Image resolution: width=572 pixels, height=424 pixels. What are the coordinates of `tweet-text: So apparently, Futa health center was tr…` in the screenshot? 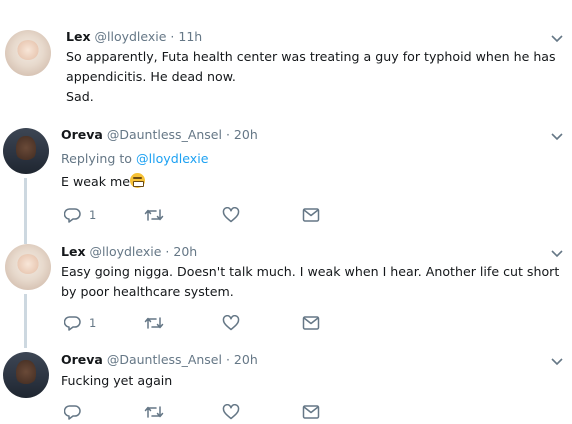 It's located at (311, 77).